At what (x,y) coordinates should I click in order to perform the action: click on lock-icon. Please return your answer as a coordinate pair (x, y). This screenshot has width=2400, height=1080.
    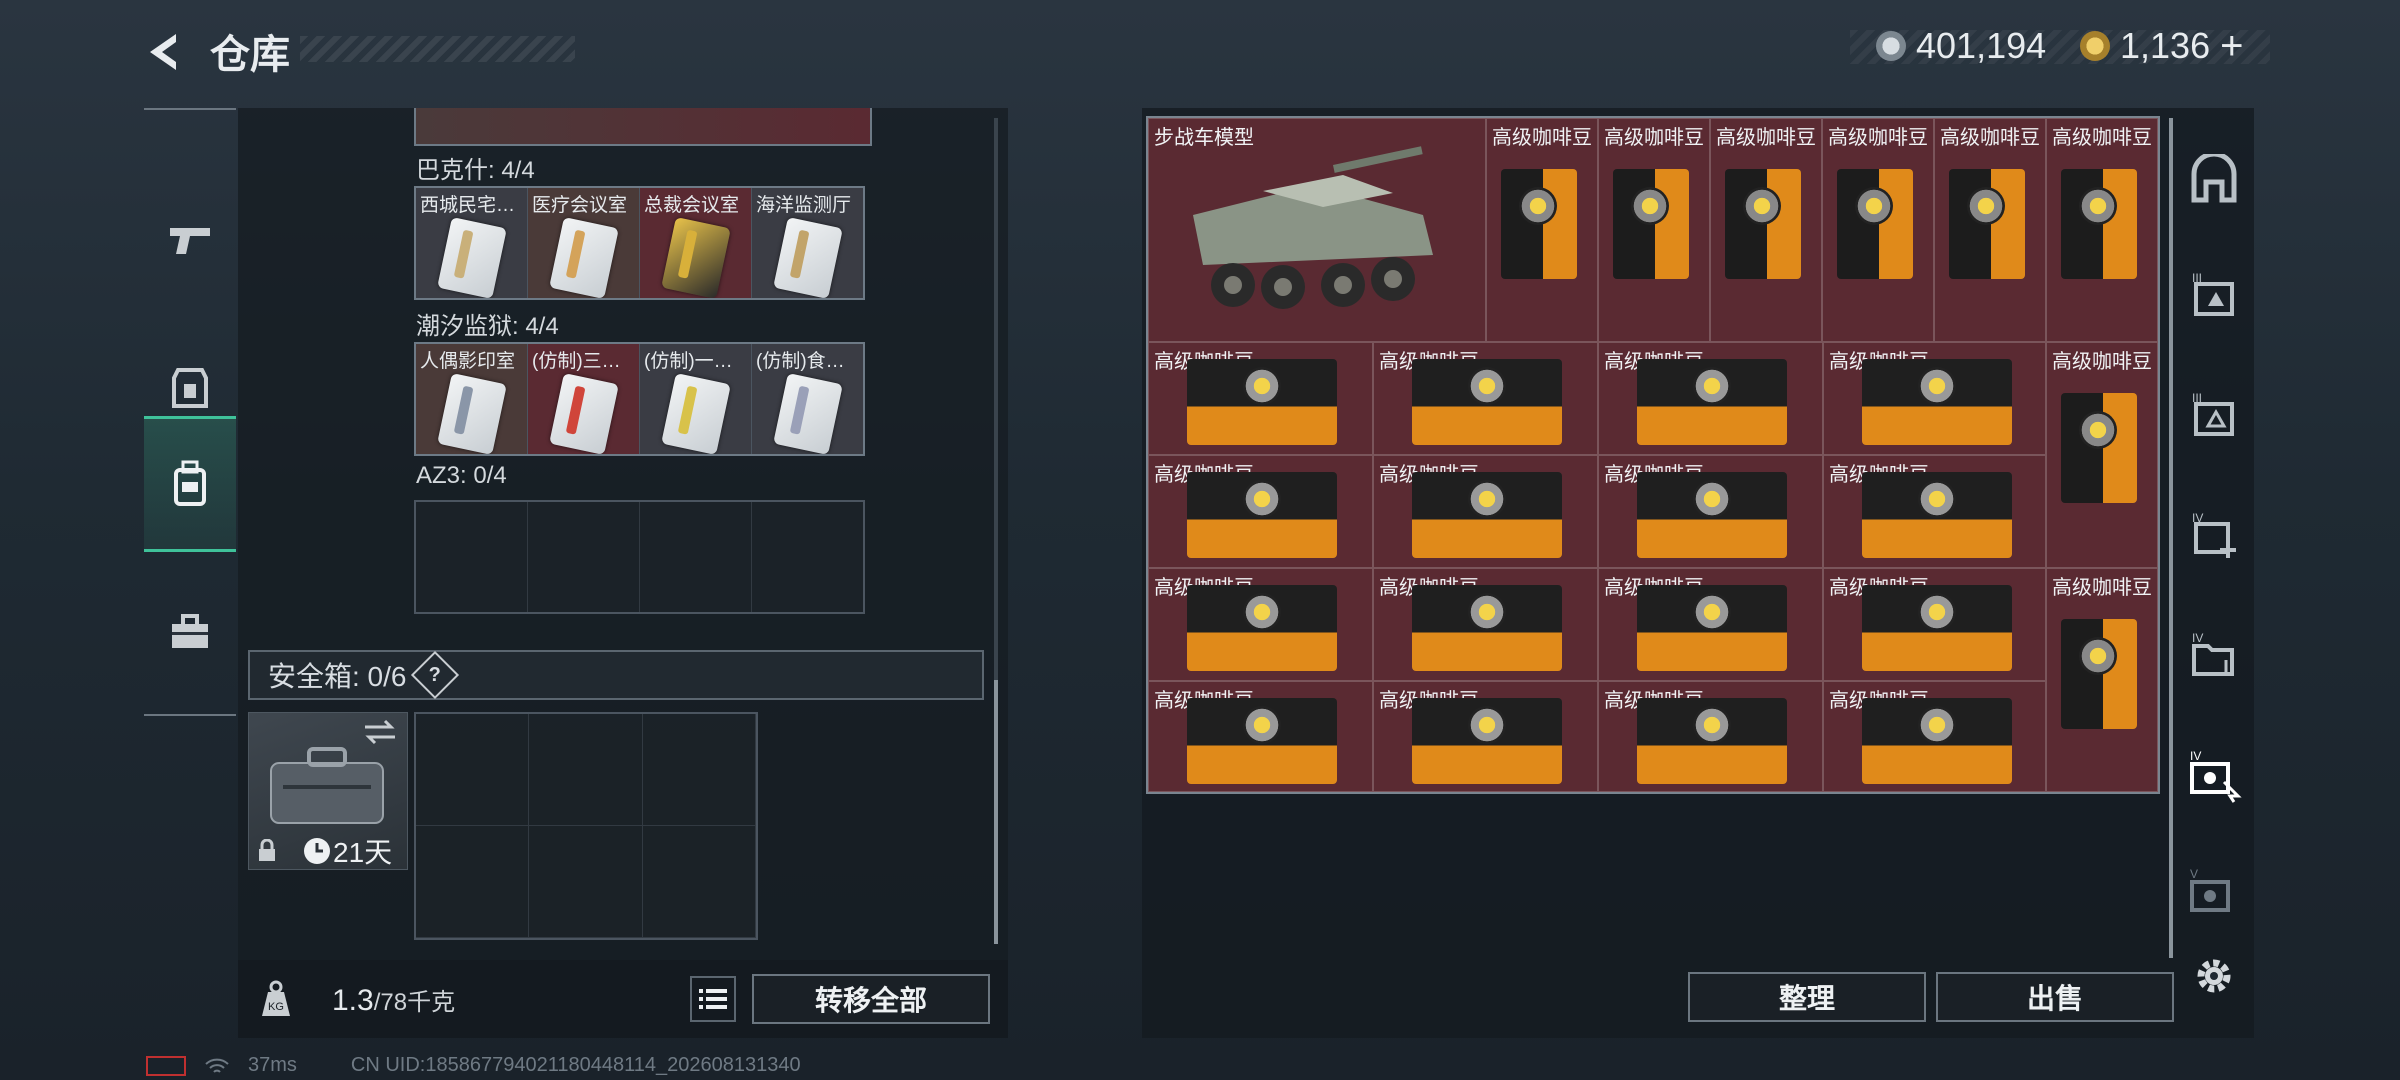
    Looking at the image, I should click on (267, 850).